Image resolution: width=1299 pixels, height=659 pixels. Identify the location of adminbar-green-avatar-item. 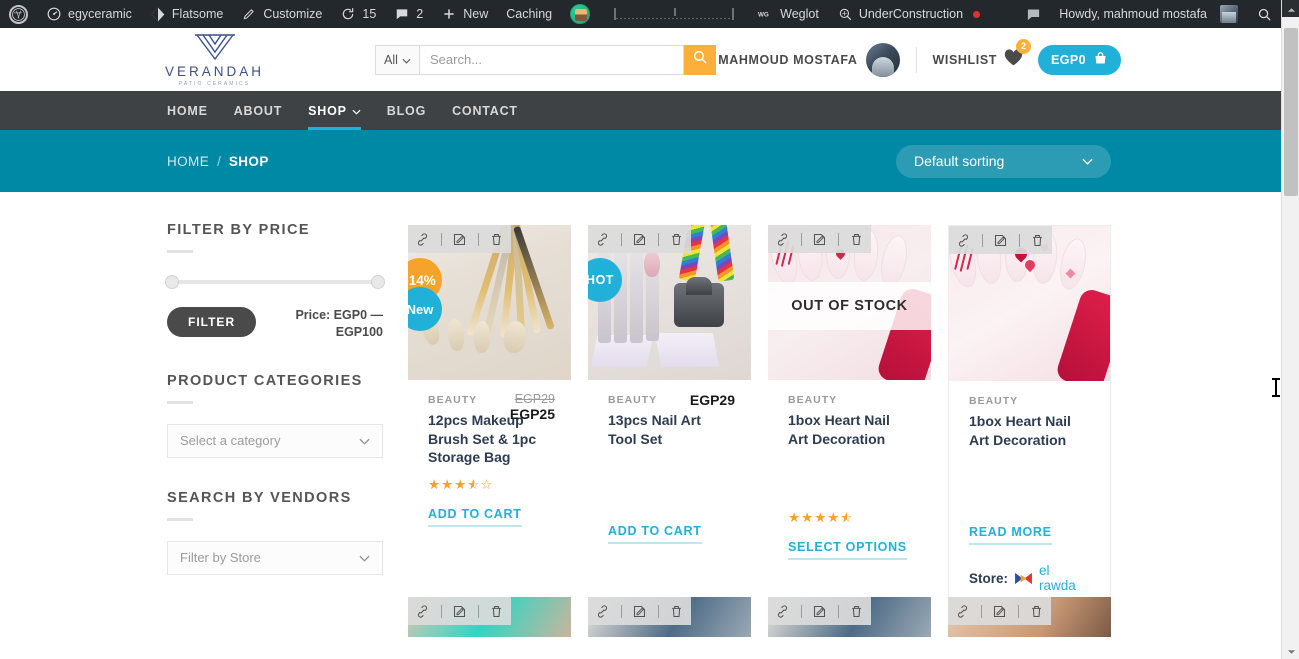
(580, 14).